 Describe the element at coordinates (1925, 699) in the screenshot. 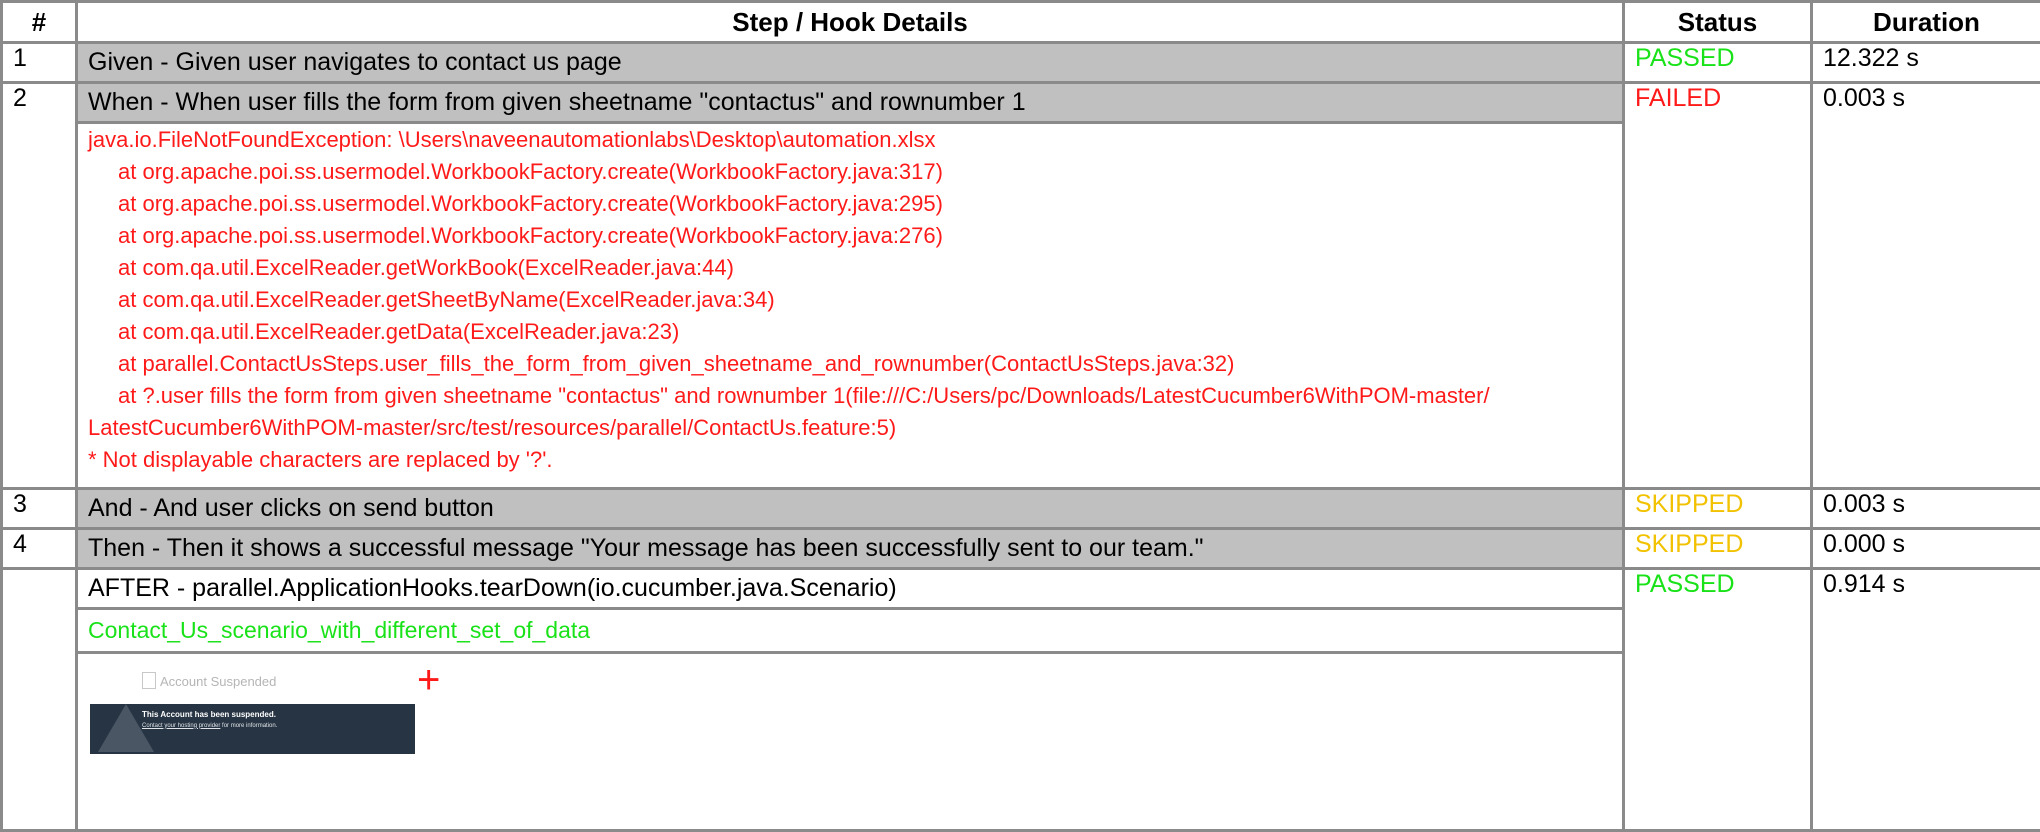

I see `hook-duration: 0.914 s` at that location.